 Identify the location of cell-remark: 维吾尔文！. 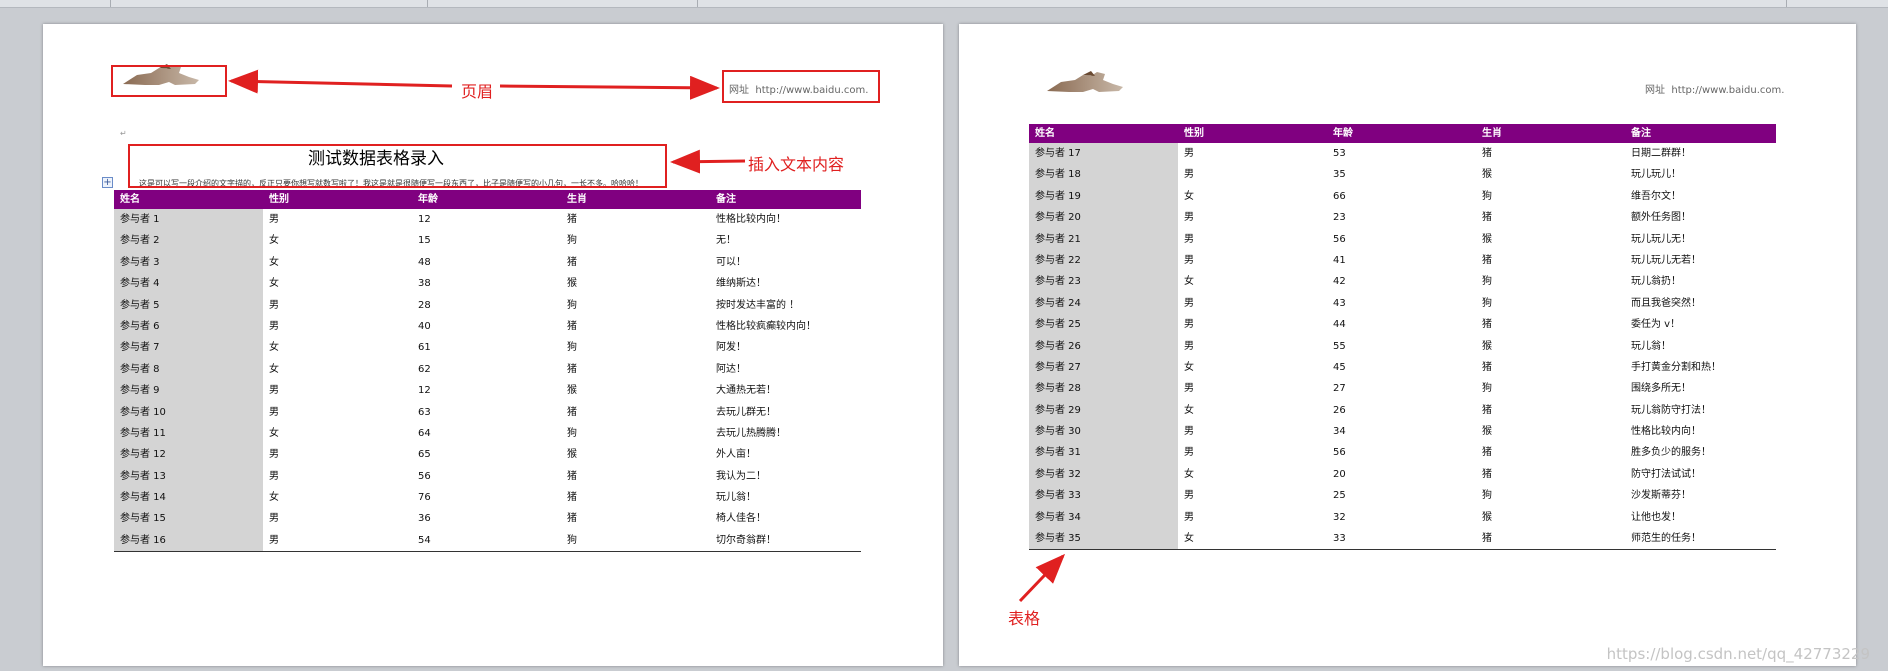
(1700, 196).